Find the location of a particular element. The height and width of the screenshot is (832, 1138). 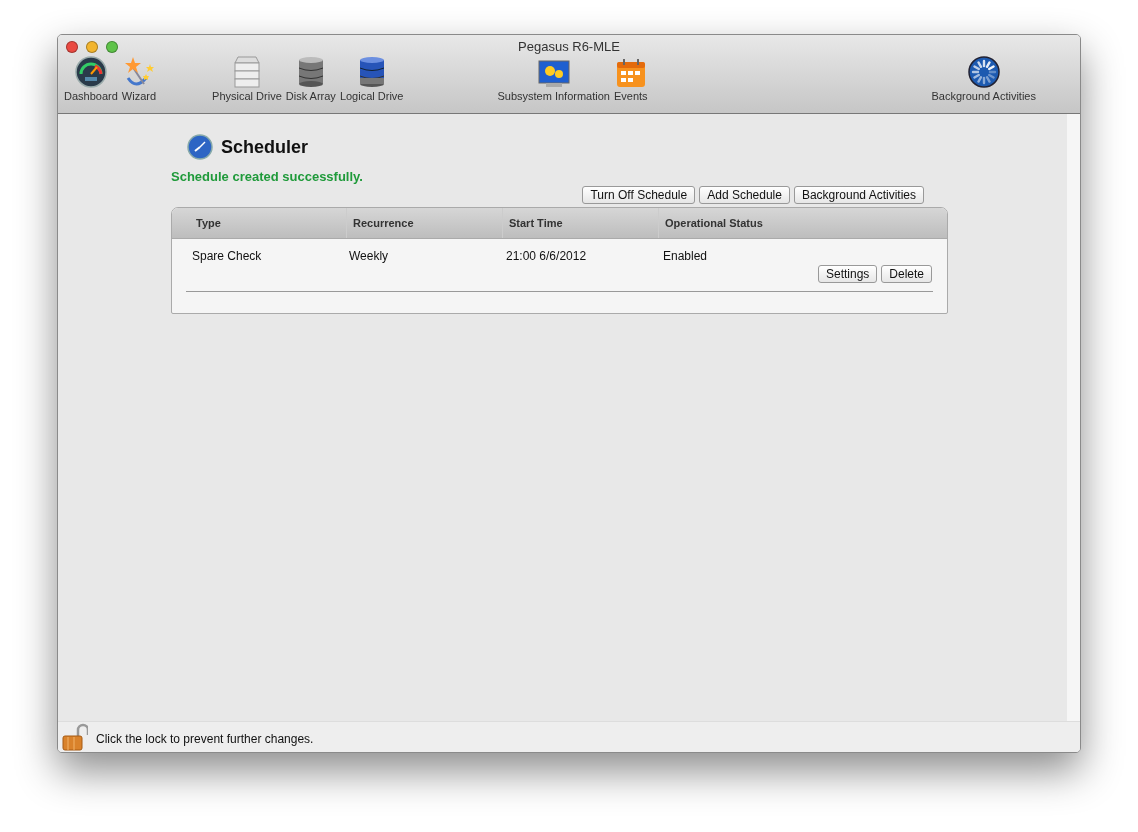

zoom-button is located at coordinates (112, 47).